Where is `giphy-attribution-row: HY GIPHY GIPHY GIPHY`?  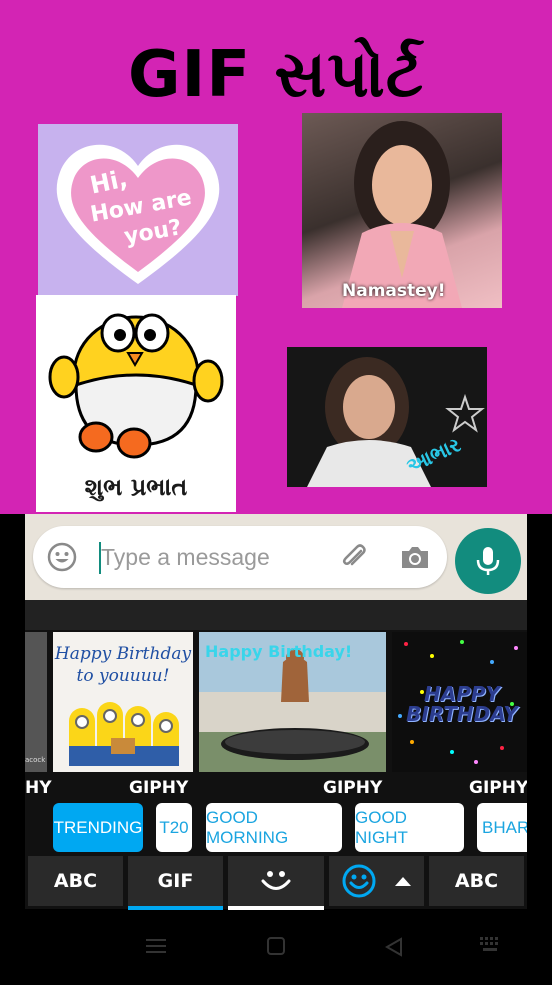
giphy-attribution-row: HY GIPHY GIPHY GIPHY is located at coordinates (276, 788).